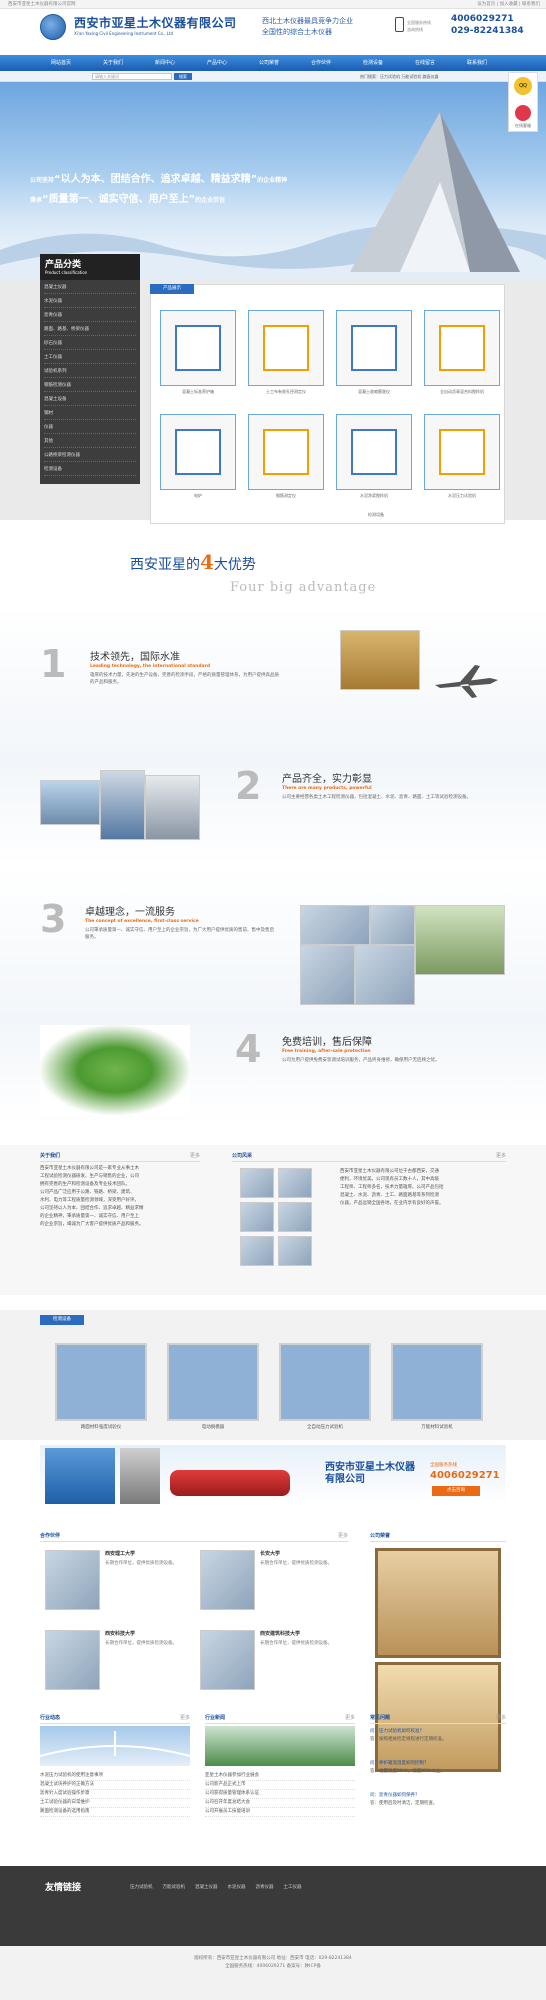 The width and height of the screenshot is (546, 2000). I want to click on category-item: 检测设备, so click(90, 470).